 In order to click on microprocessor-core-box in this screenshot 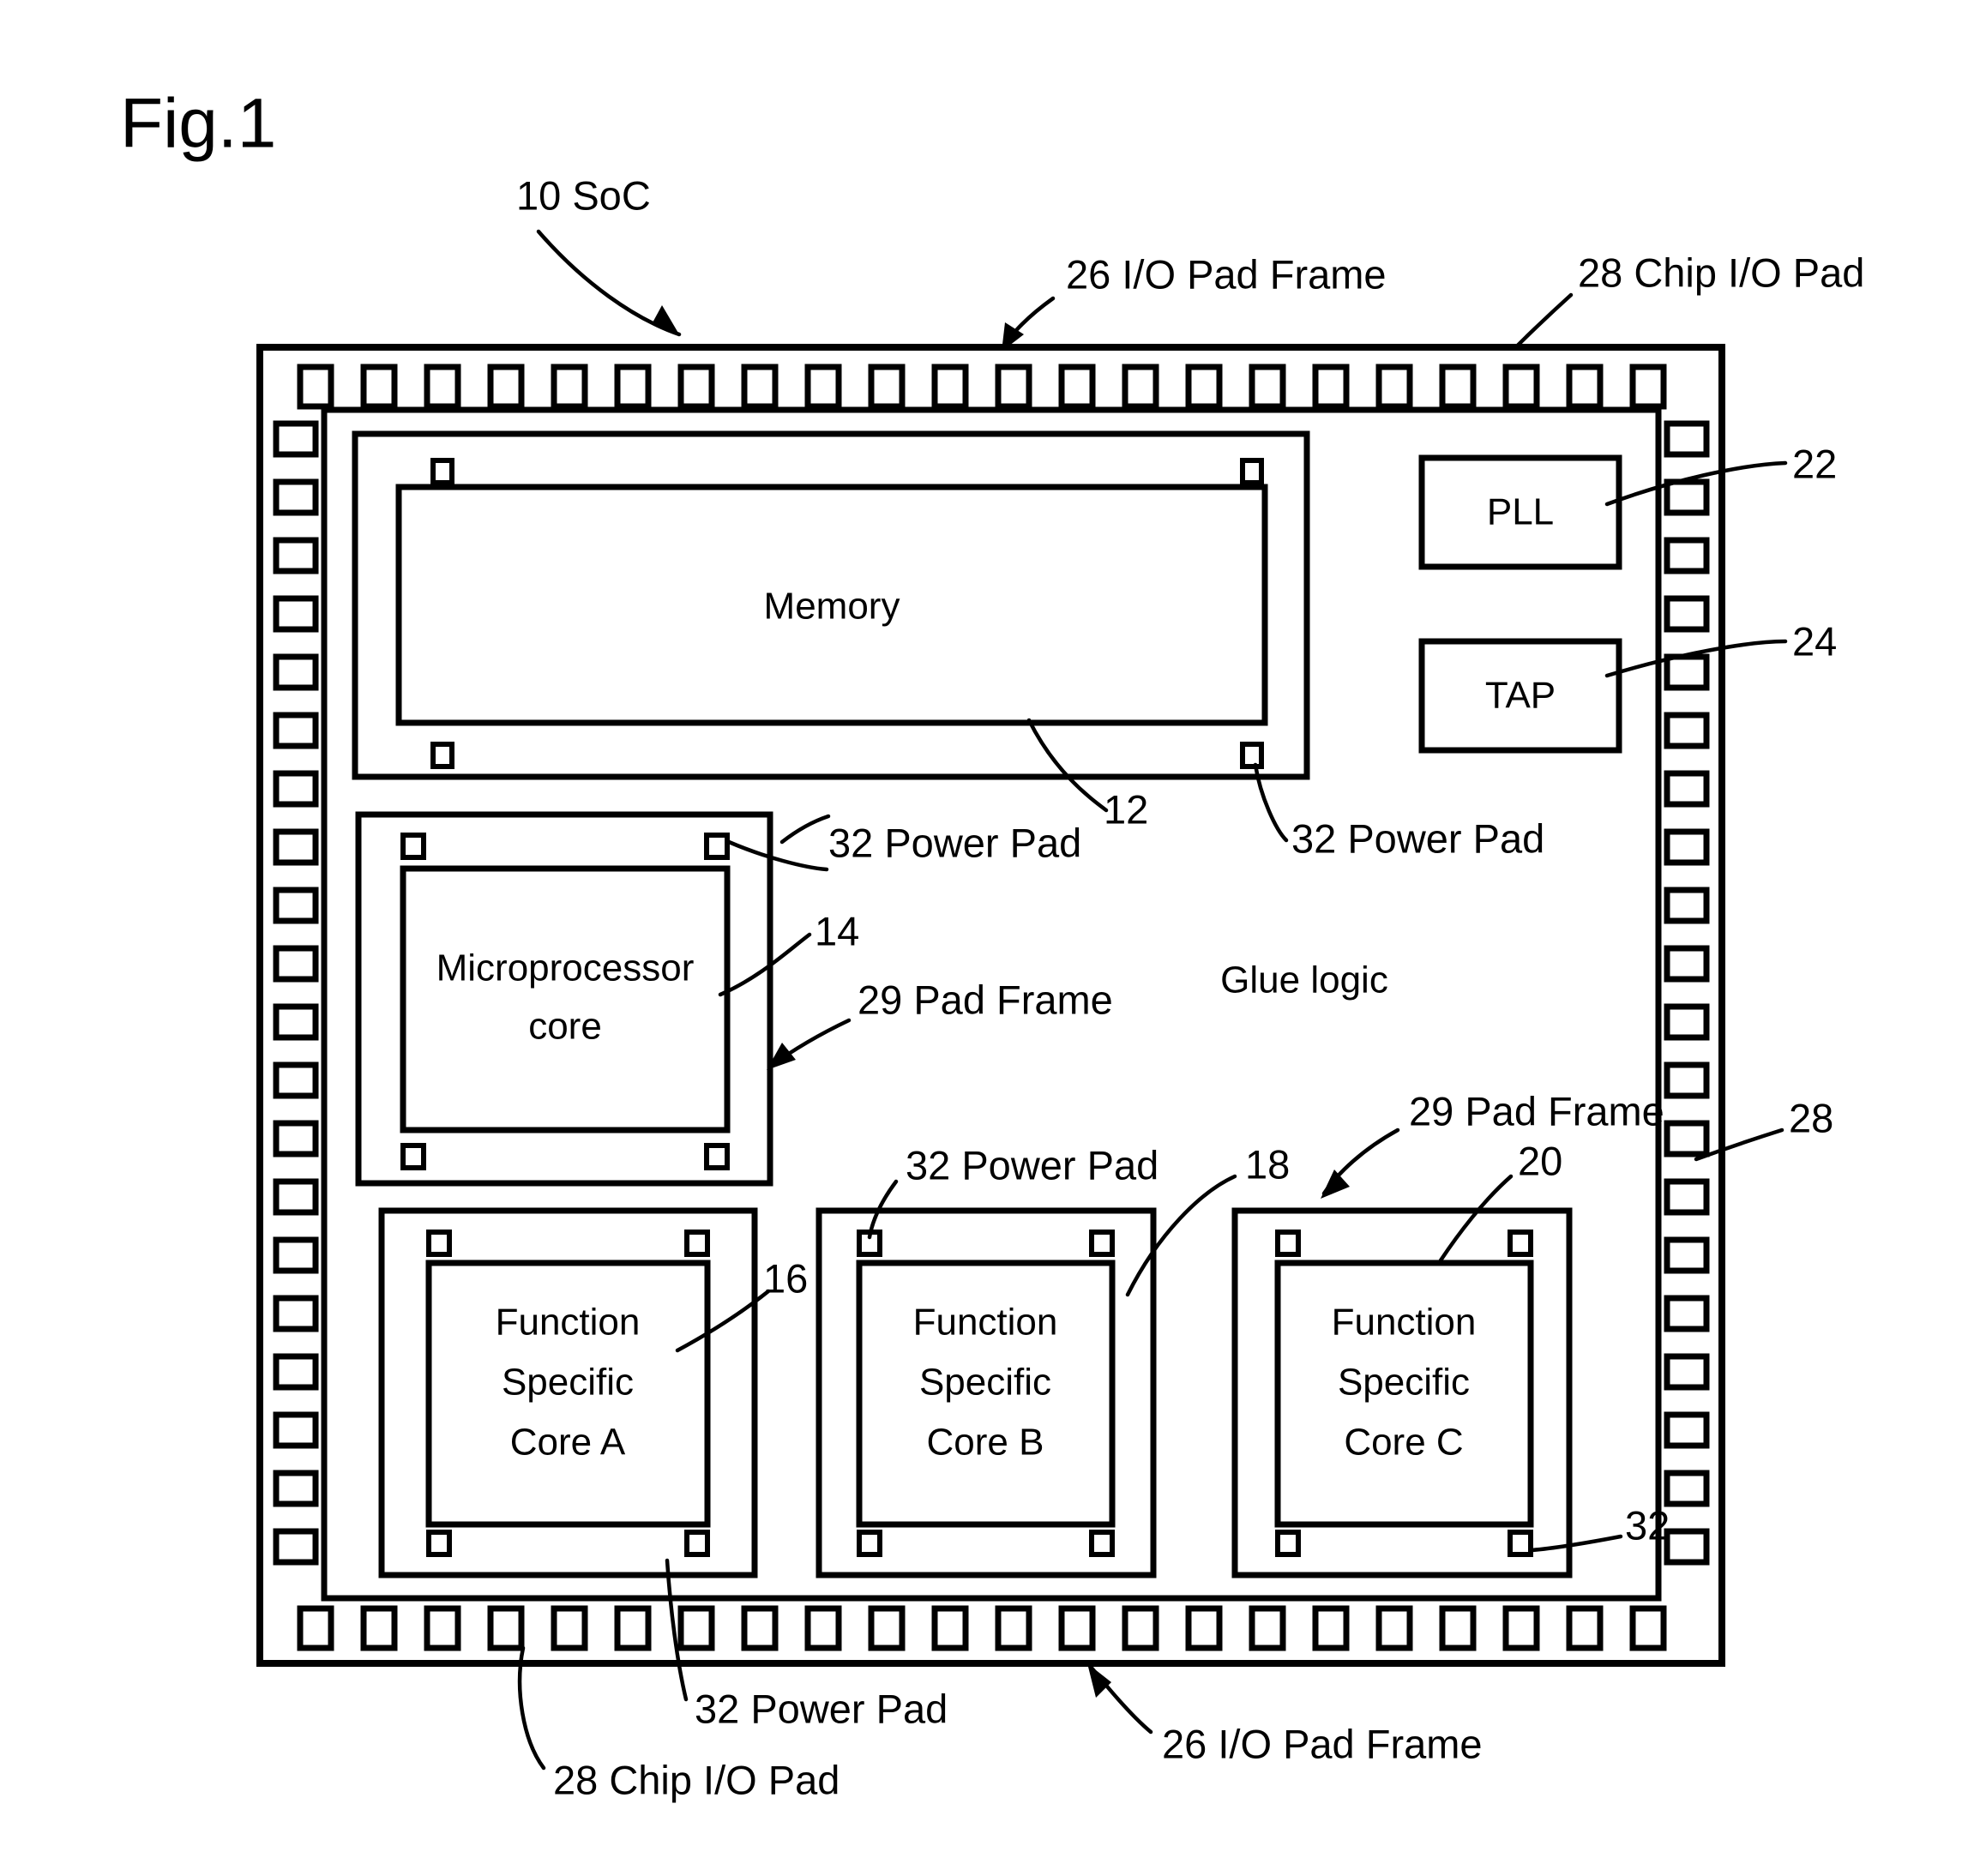, I will do `click(565, 999)`.